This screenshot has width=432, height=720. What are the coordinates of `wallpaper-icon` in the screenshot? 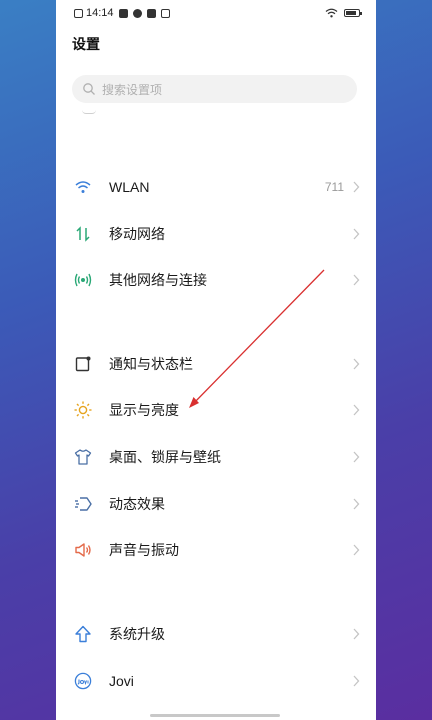 It's located at (83, 457).